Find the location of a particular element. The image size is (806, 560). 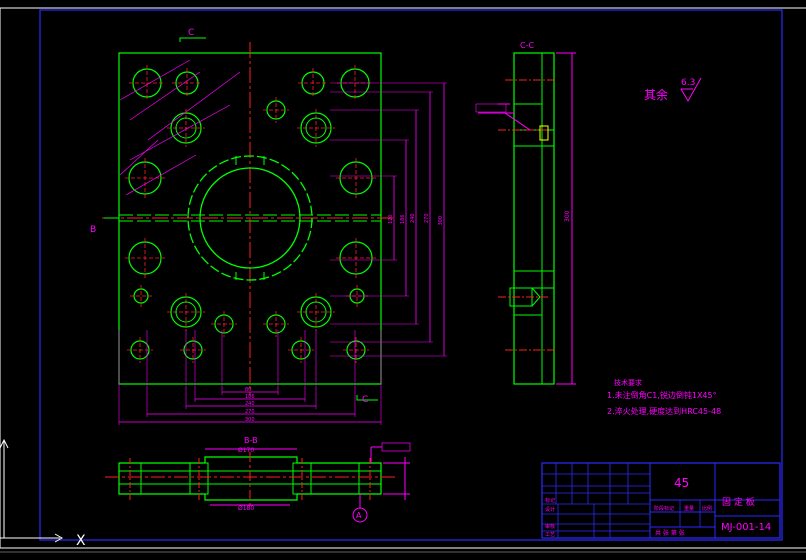

section-bb-title: B-B is located at coordinates (251, 440).